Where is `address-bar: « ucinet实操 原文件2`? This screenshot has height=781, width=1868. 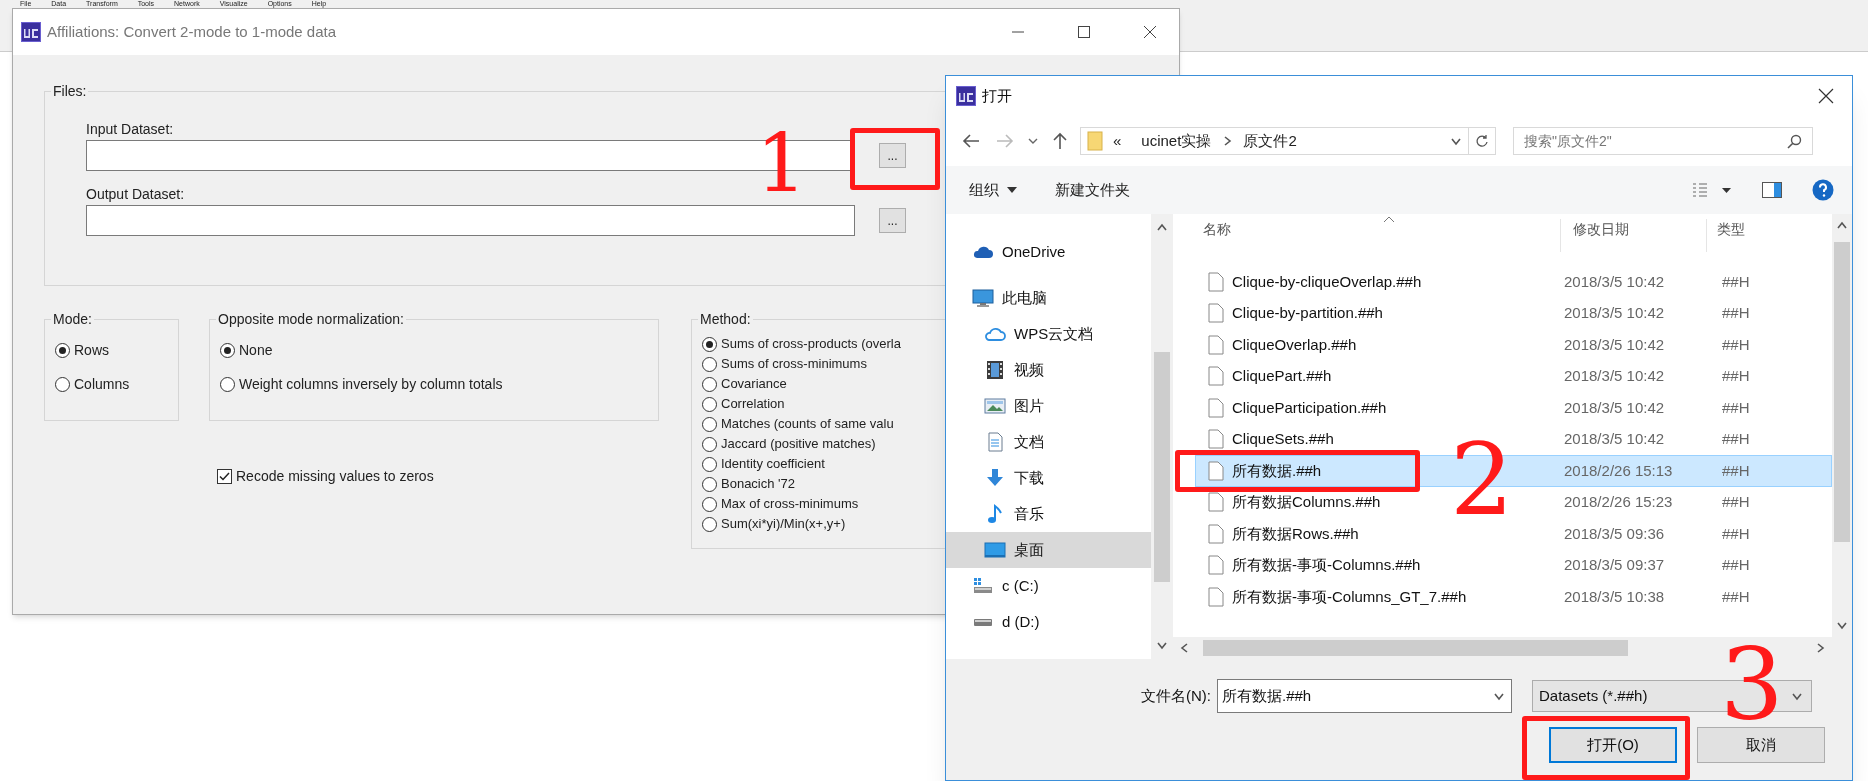 address-bar: « ucinet实操 原文件2 is located at coordinates (1288, 141).